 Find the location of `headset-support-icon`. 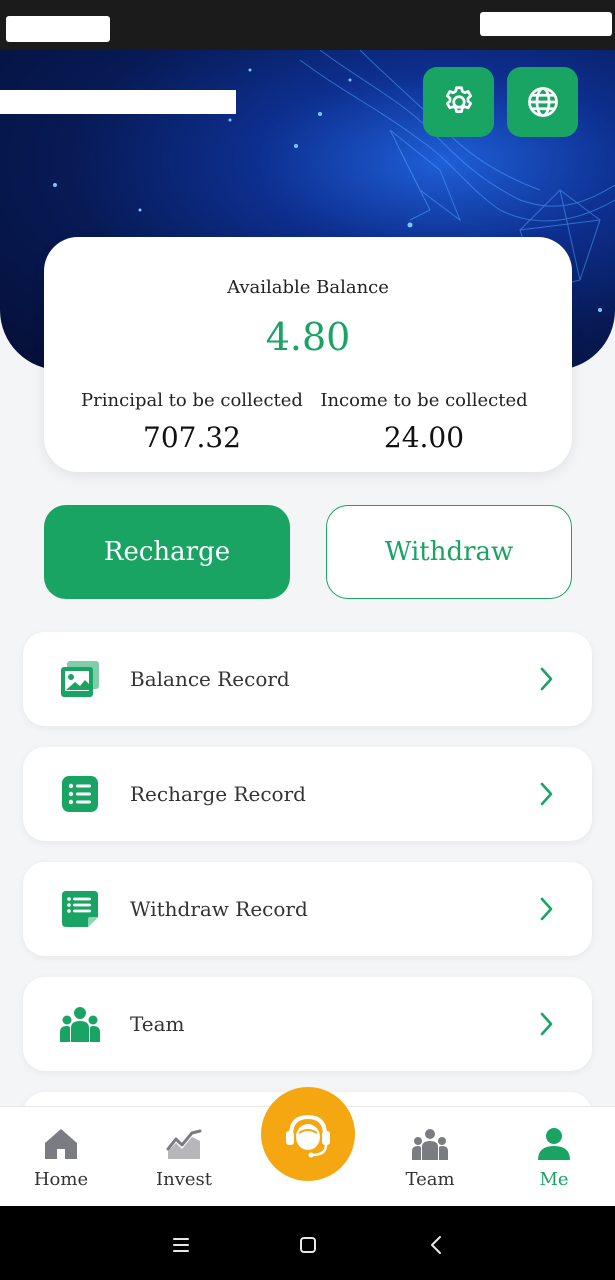

headset-support-icon is located at coordinates (308, 1136).